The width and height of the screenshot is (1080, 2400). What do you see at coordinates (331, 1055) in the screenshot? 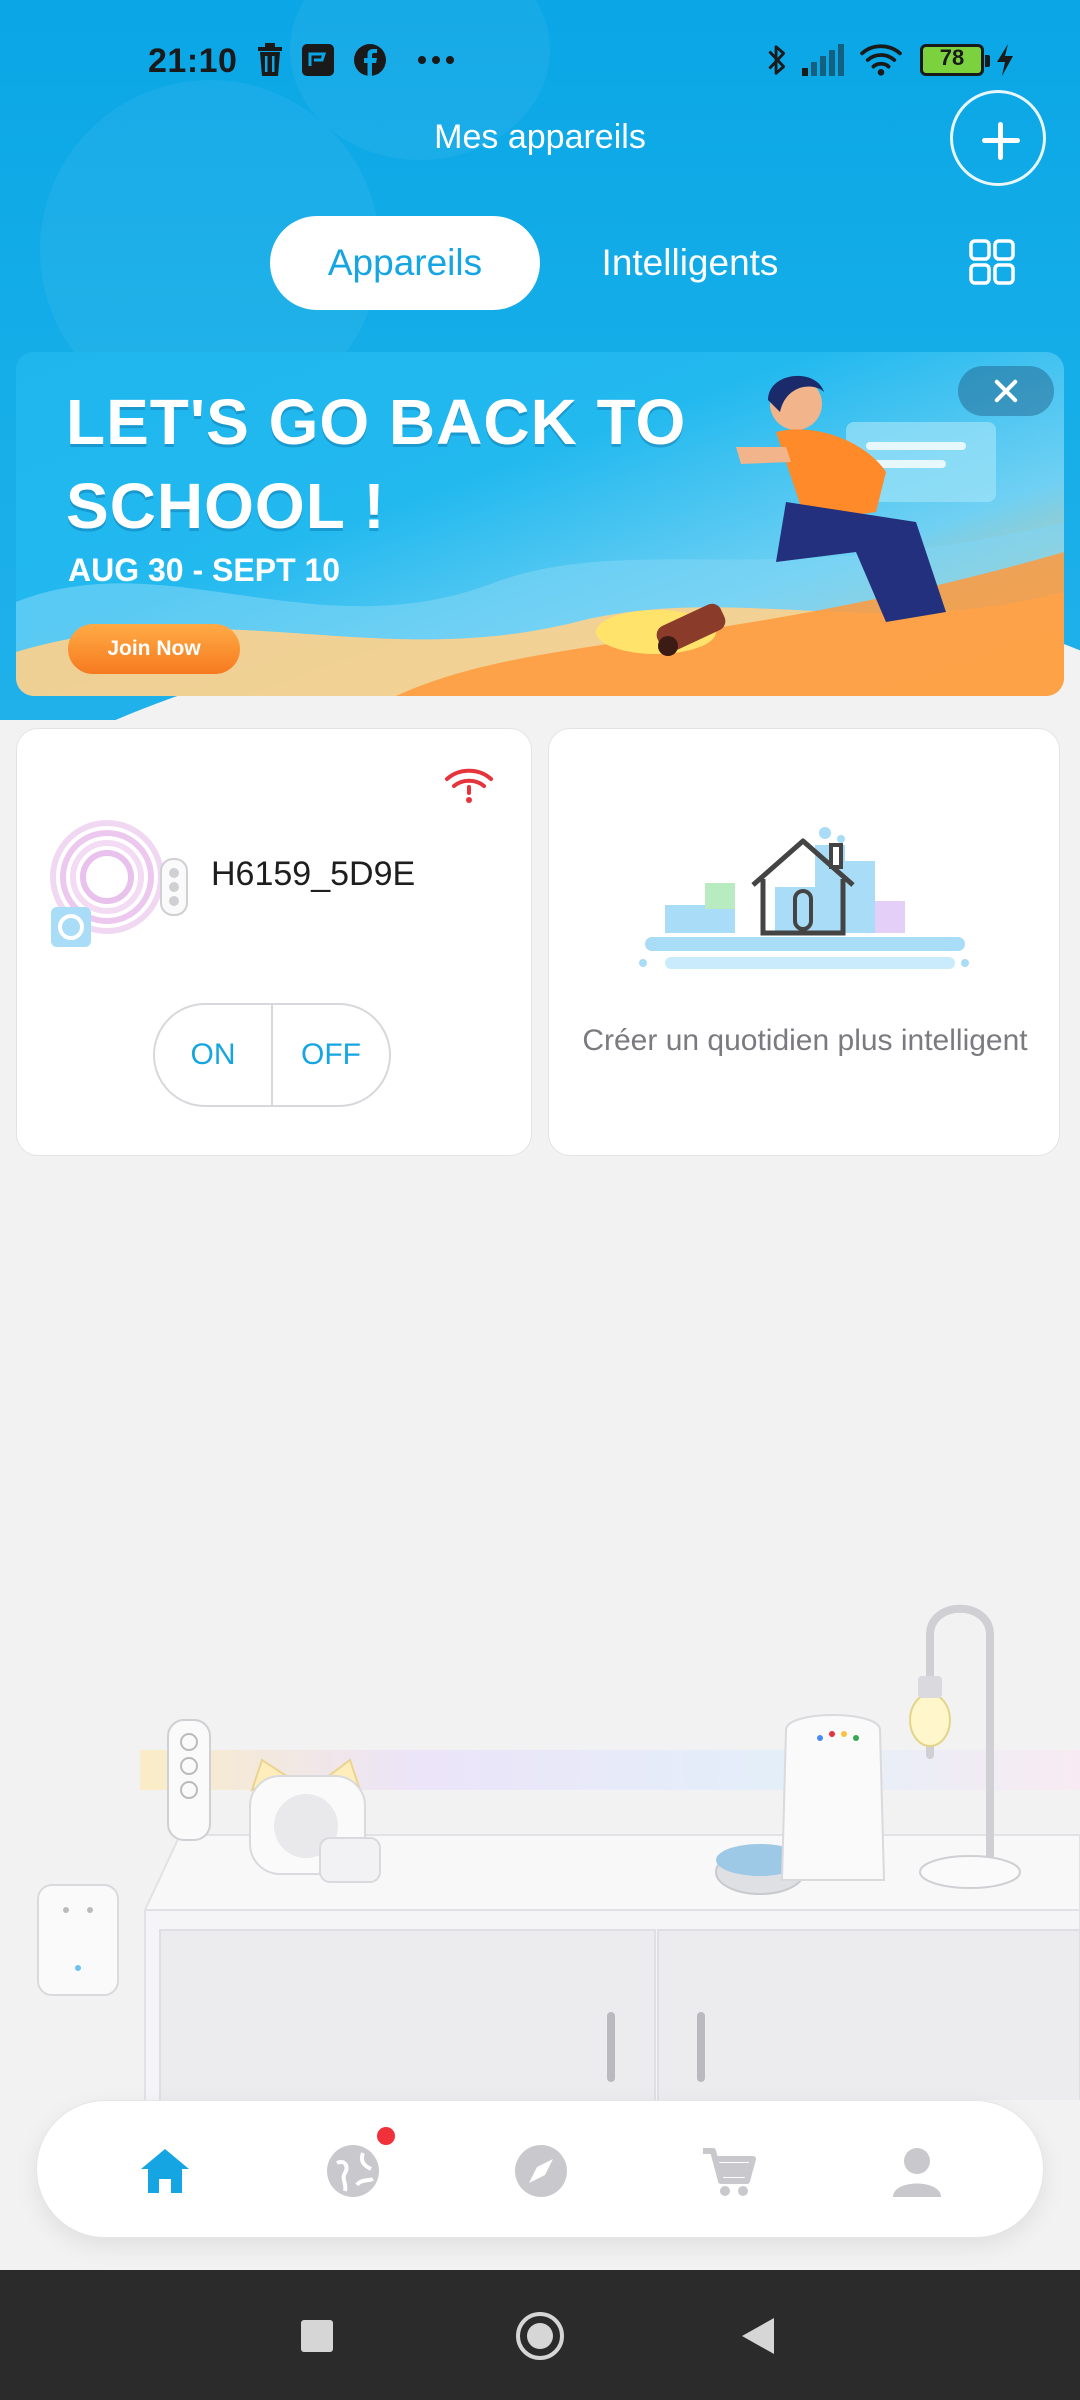
I see `off-button: OFF` at bounding box center [331, 1055].